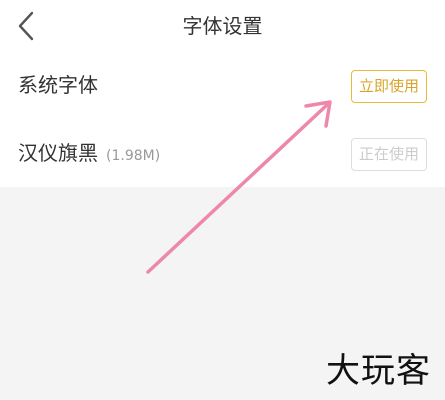 The image size is (445, 400). I want to click on font-name-label: 系统字体, so click(58, 85).